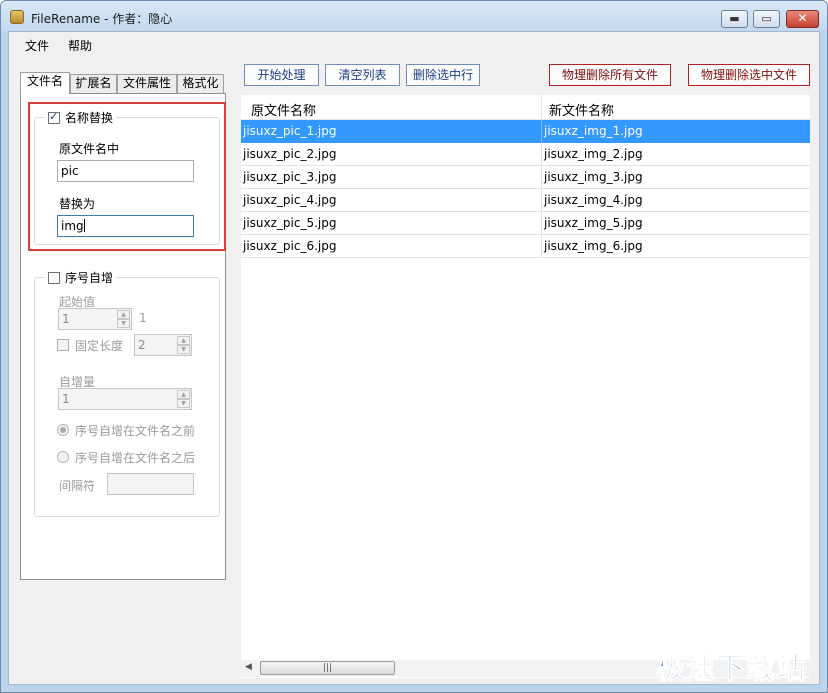 Image resolution: width=828 pixels, height=693 pixels. I want to click on column-original-name: 原文件名称, so click(283, 109).